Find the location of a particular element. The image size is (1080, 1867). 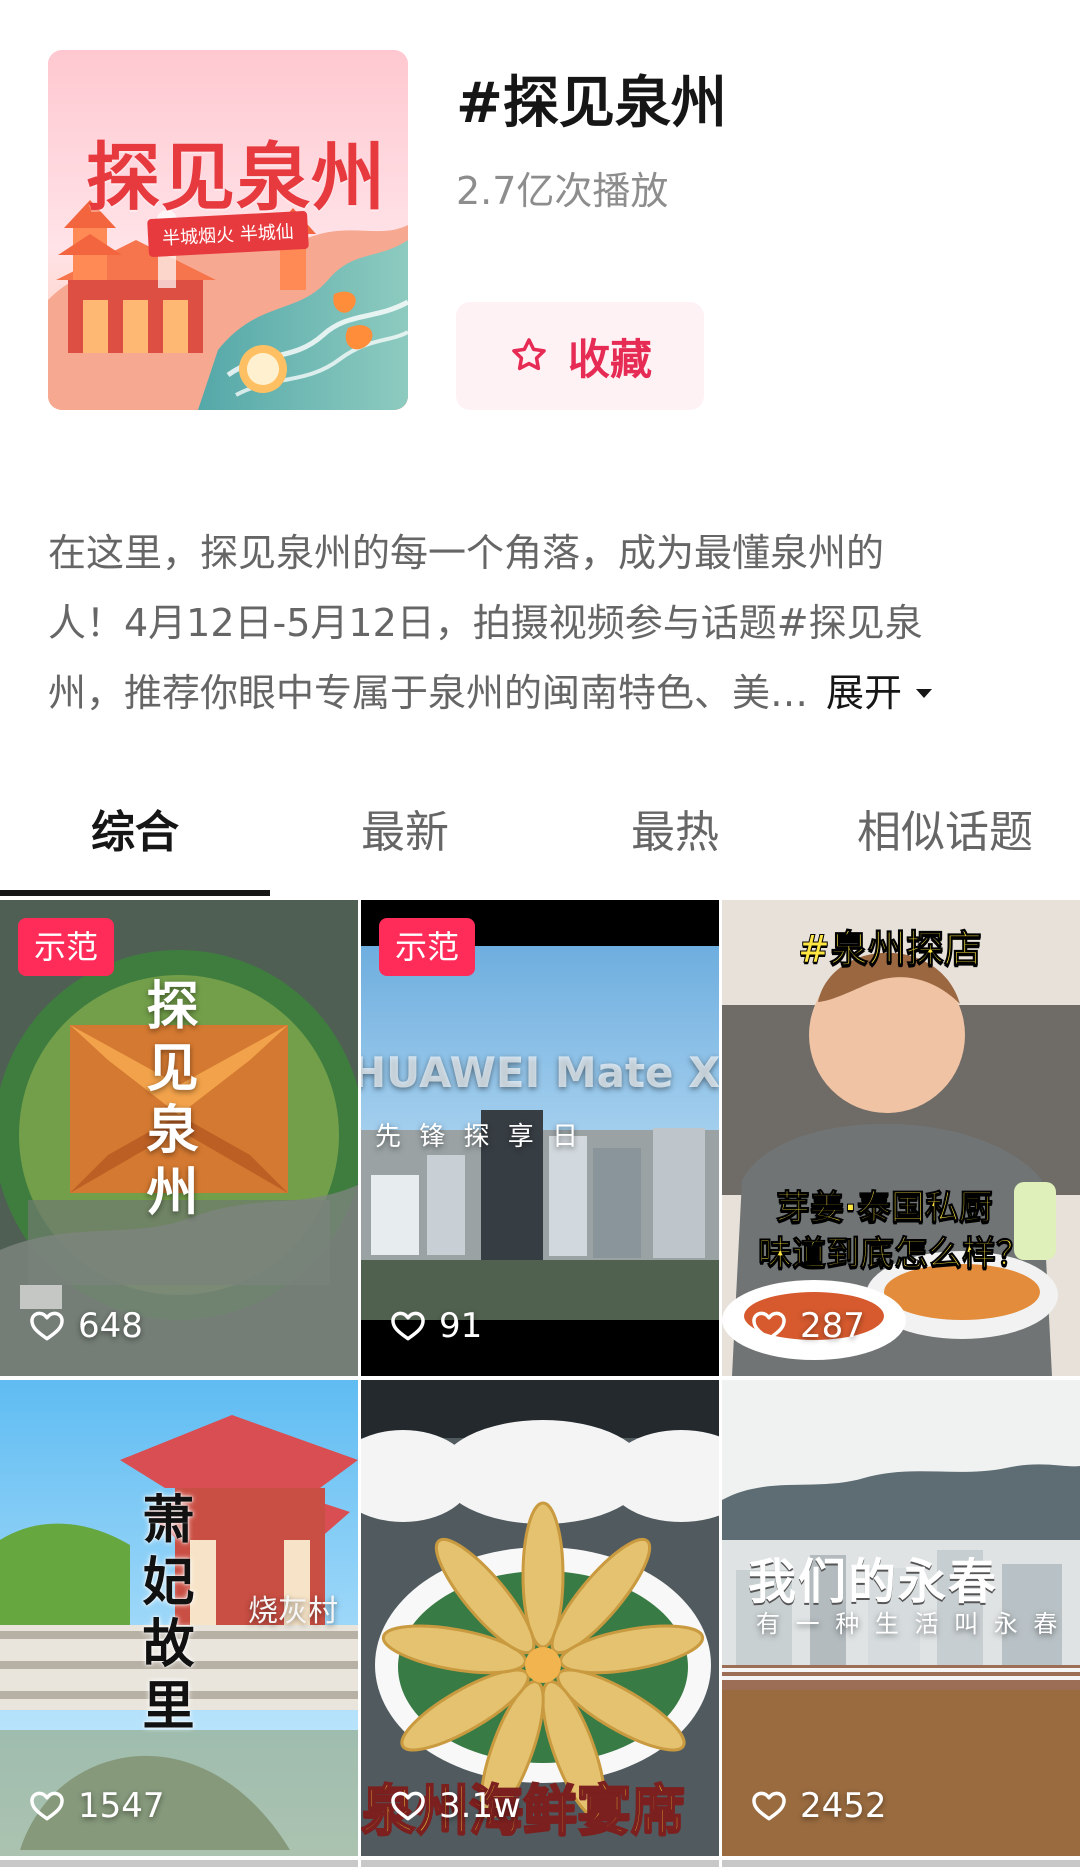

triangle-down-icon is located at coordinates (924, 693).